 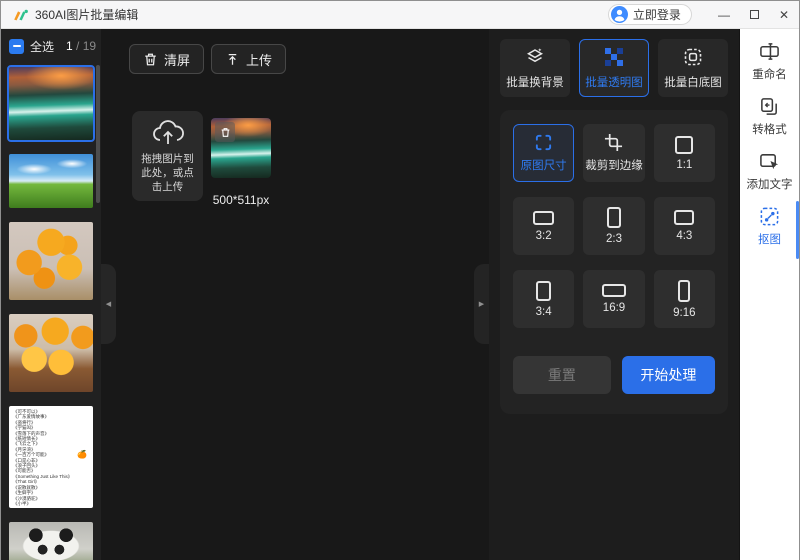 What do you see at coordinates (535, 54) in the screenshot?
I see `layers-icon` at bounding box center [535, 54].